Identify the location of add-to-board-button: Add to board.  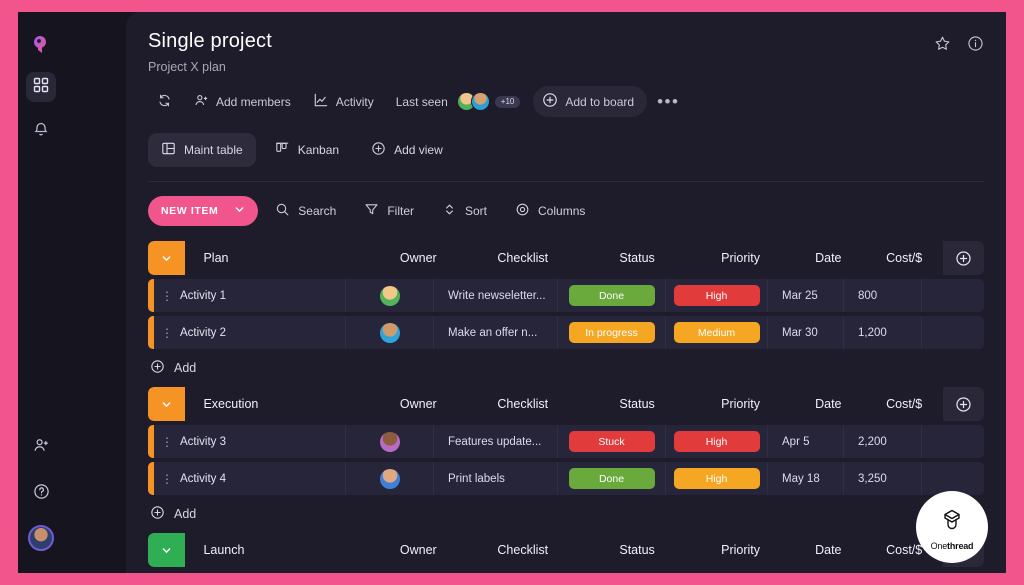
(590, 101).